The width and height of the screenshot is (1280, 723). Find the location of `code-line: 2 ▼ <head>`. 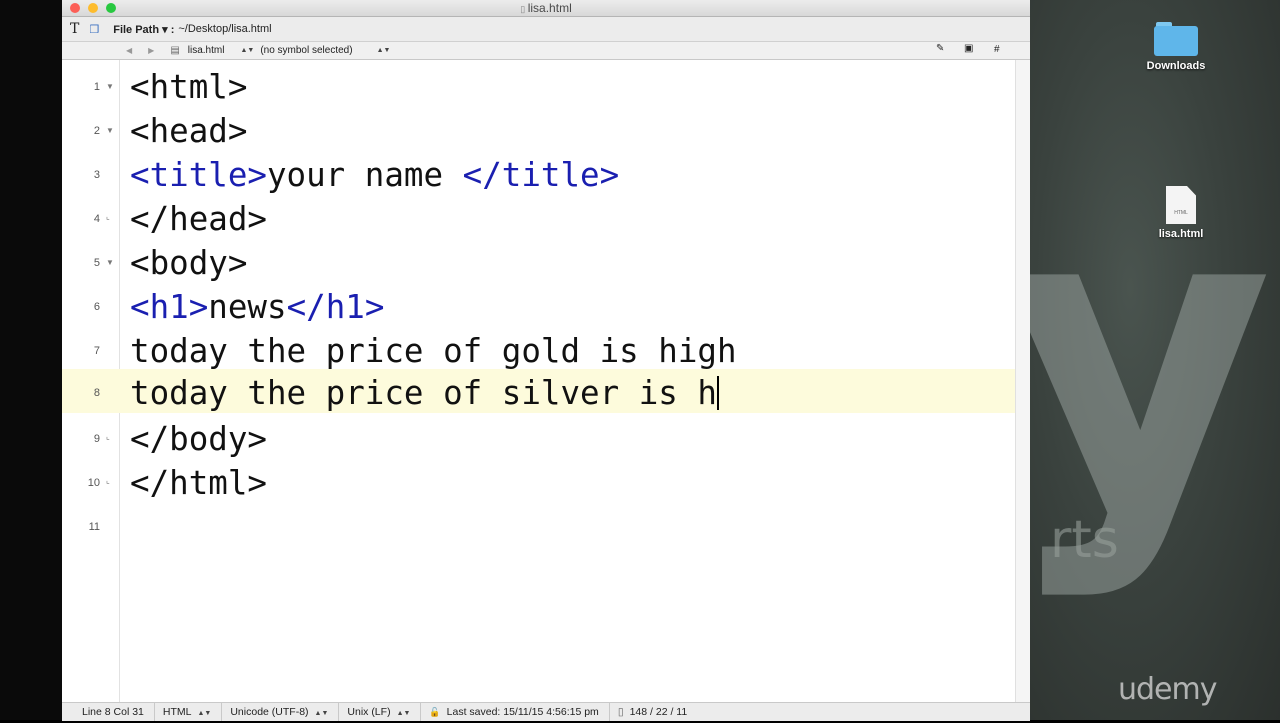

code-line: 2 ▼ <head> is located at coordinates (539, 131).